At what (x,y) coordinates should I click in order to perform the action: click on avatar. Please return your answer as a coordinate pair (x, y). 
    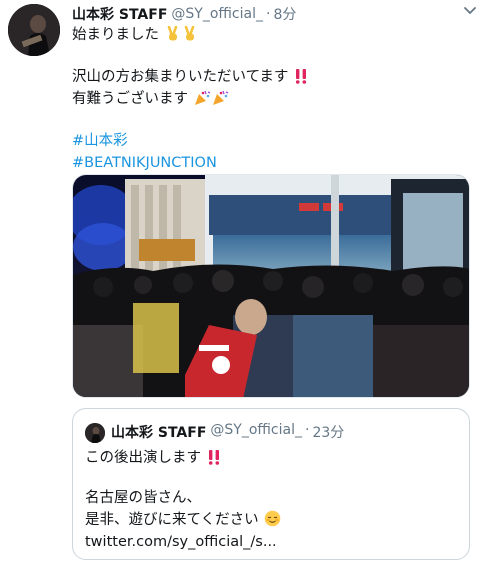
    Looking at the image, I should click on (34, 30).